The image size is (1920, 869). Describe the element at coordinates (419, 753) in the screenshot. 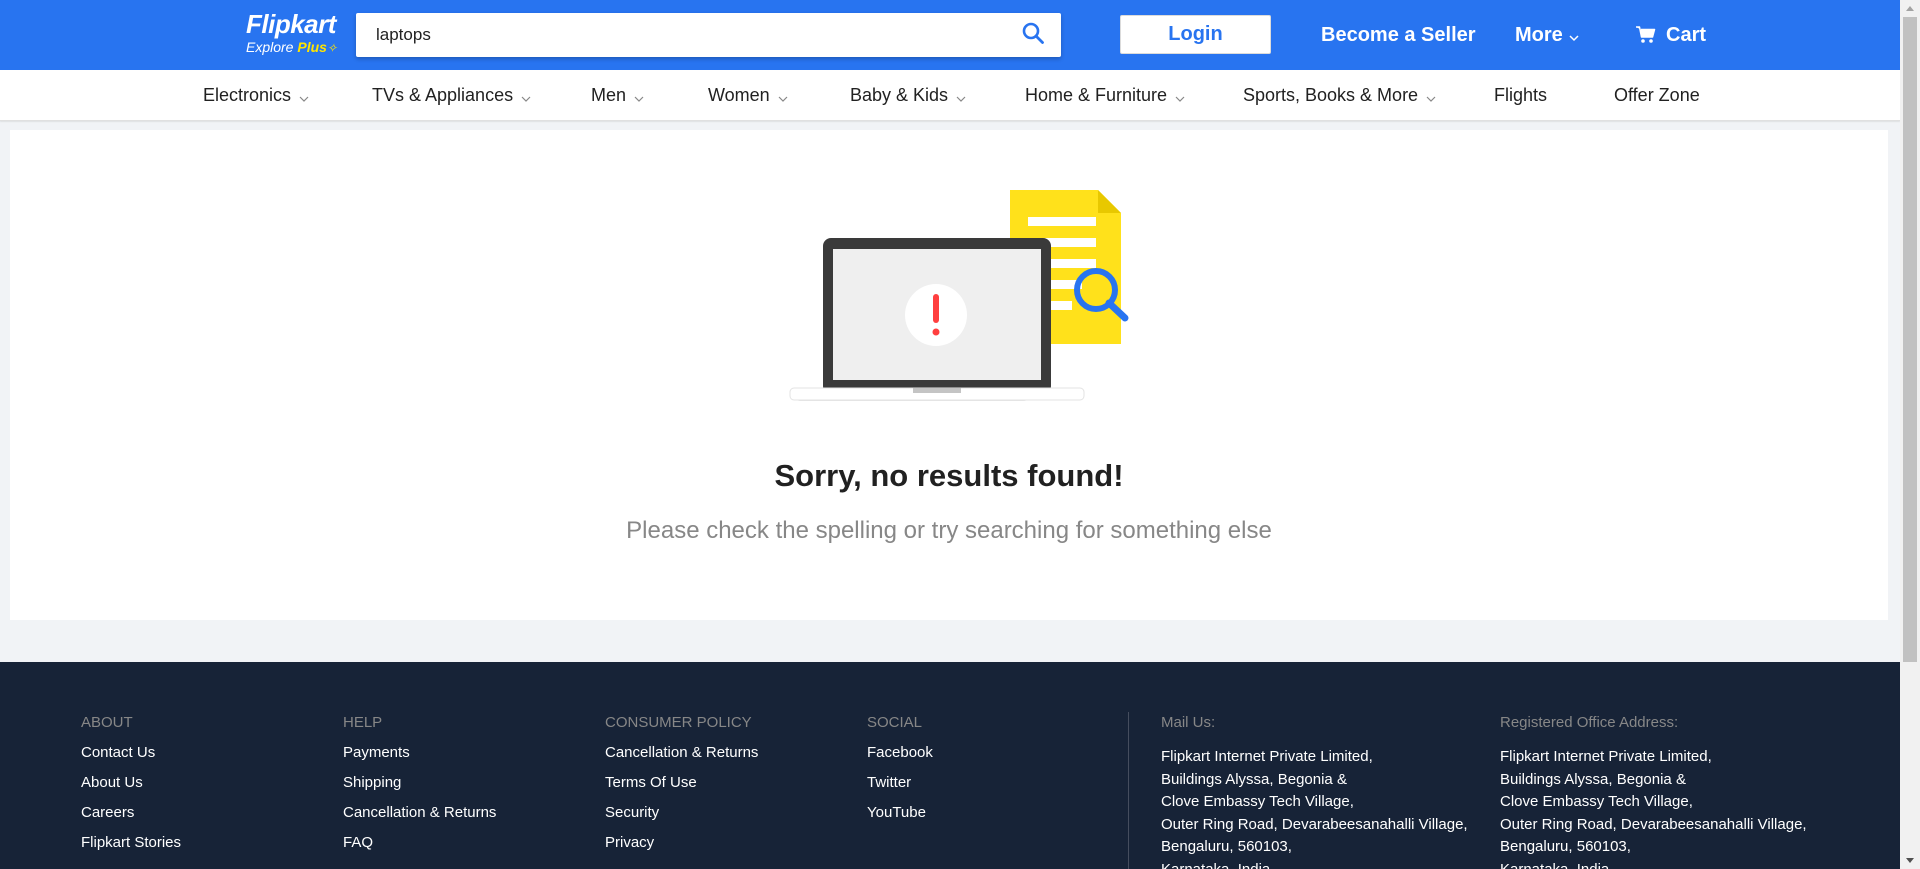

I see `footer-link: Payments` at that location.